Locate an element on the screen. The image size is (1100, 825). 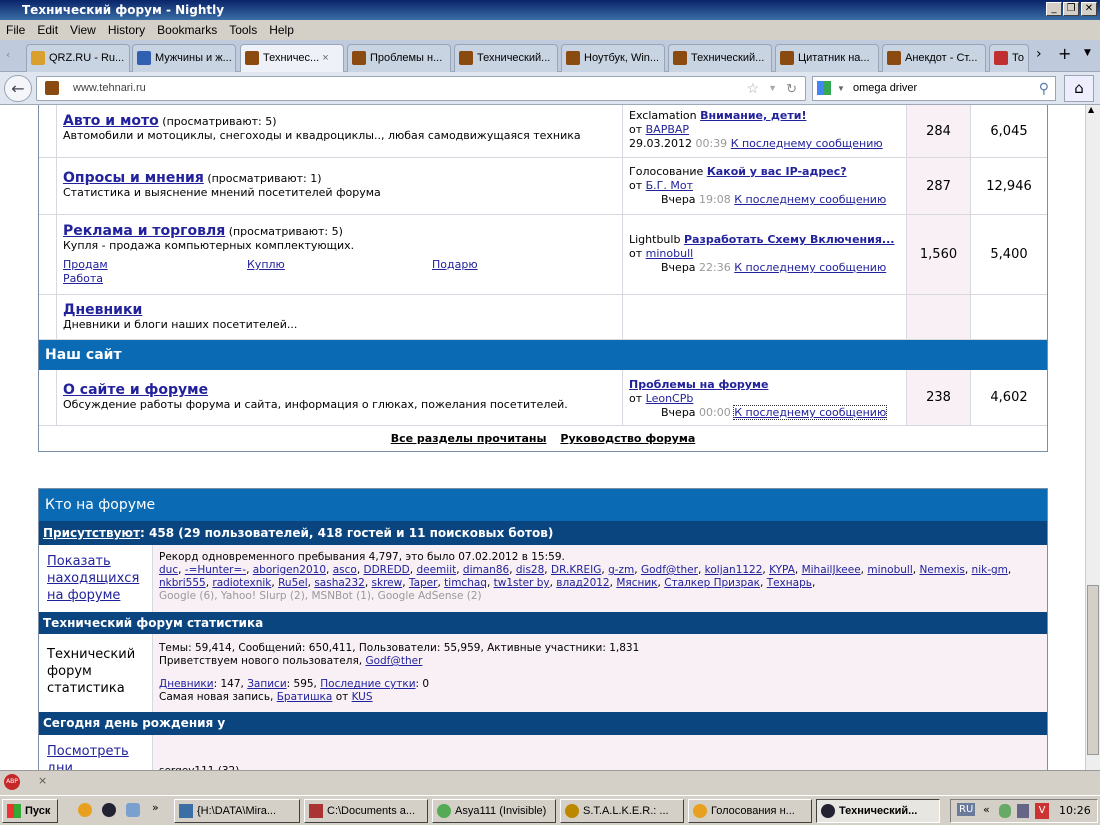
tab-active: Техничес... × is located at coordinates (292, 58).